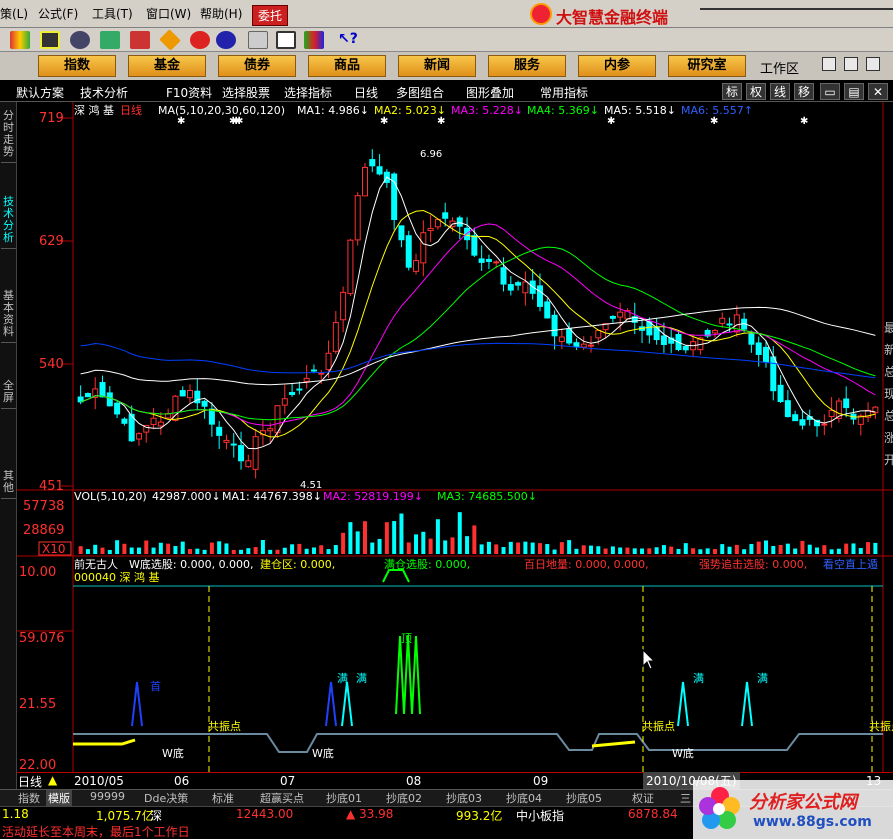  Describe the element at coordinates (878, 91) in the screenshot. I see `close-chart-icon: ✕` at that location.